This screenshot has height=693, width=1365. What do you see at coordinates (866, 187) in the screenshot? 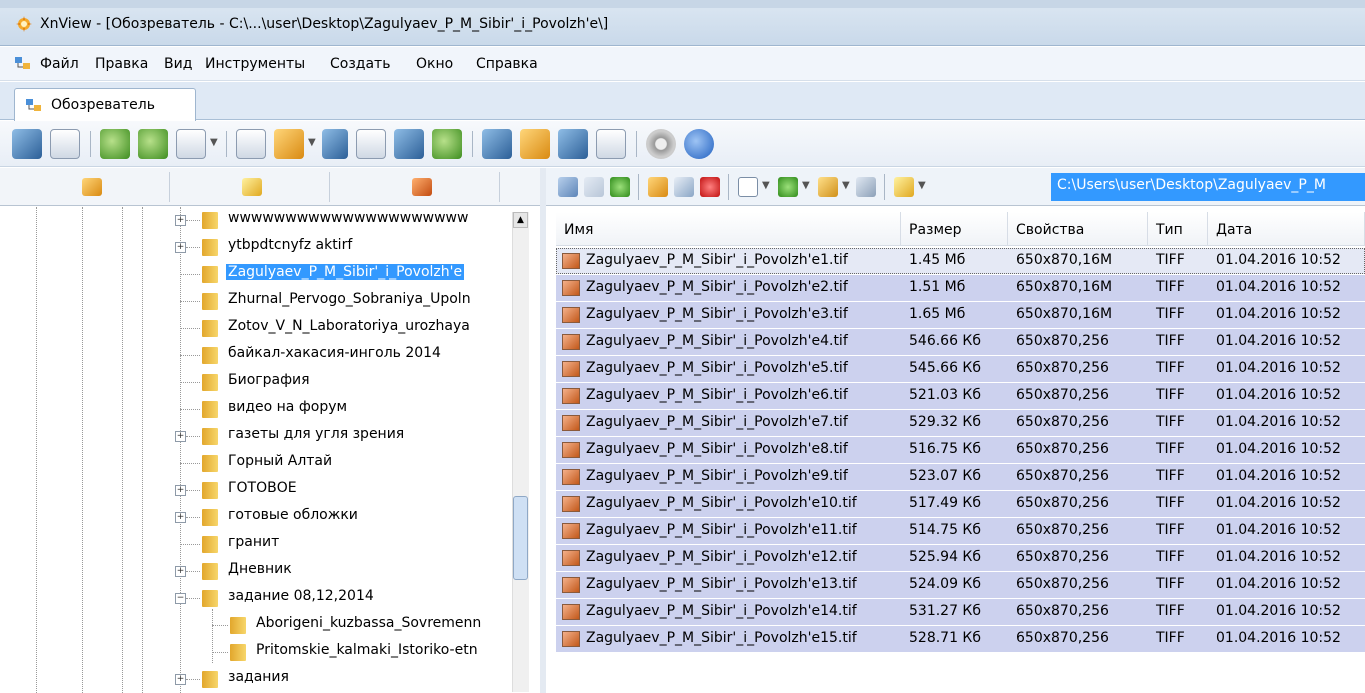
I see `refresh-icon` at bounding box center [866, 187].